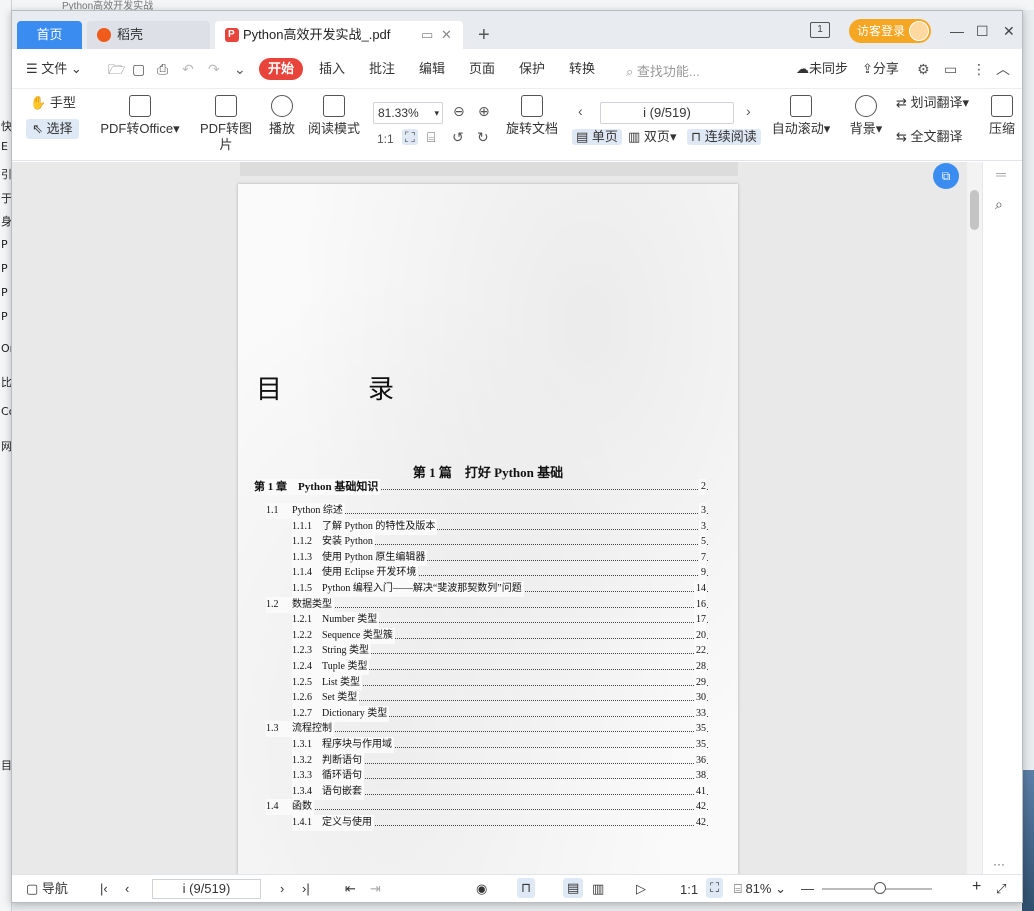  I want to click on save-icon: ▢, so click(138, 69).